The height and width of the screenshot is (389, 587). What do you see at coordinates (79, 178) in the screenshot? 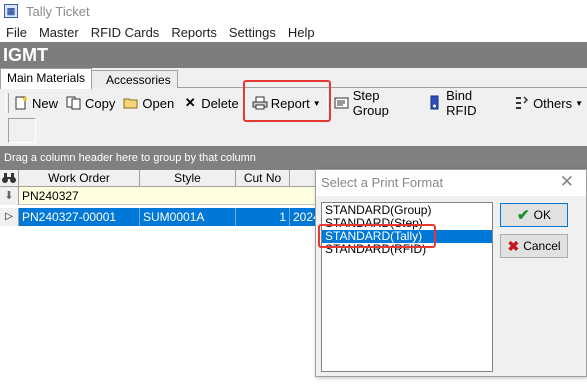
I see `column-work-order: Work Order` at bounding box center [79, 178].